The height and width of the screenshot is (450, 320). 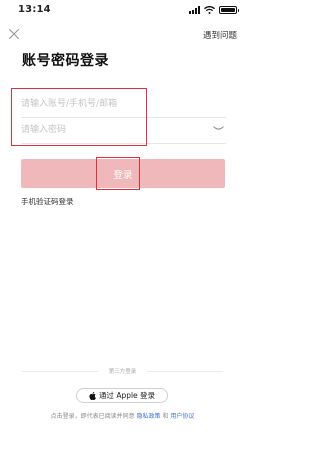 What do you see at coordinates (149, 416) in the screenshot?
I see `privacy-policy-link: 隐私政策` at bounding box center [149, 416].